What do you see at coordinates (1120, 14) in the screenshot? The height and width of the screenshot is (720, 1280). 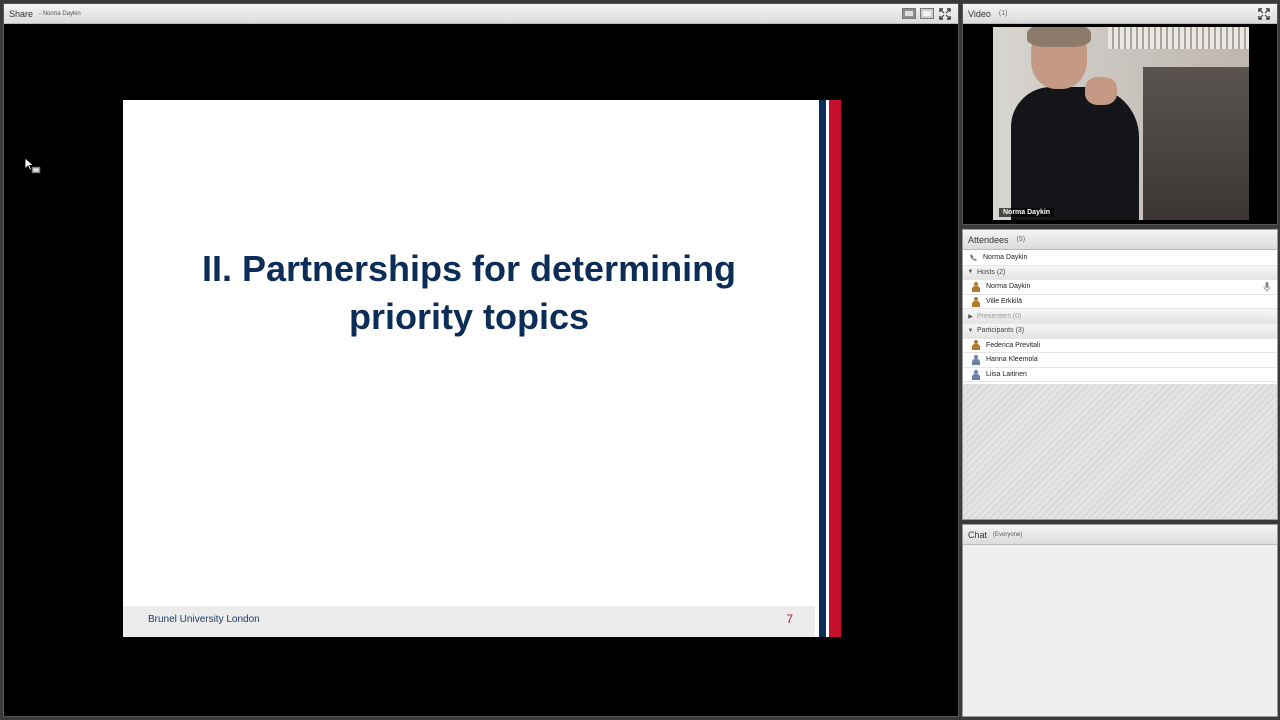 I see `video-pod-header: Video (1)` at bounding box center [1120, 14].